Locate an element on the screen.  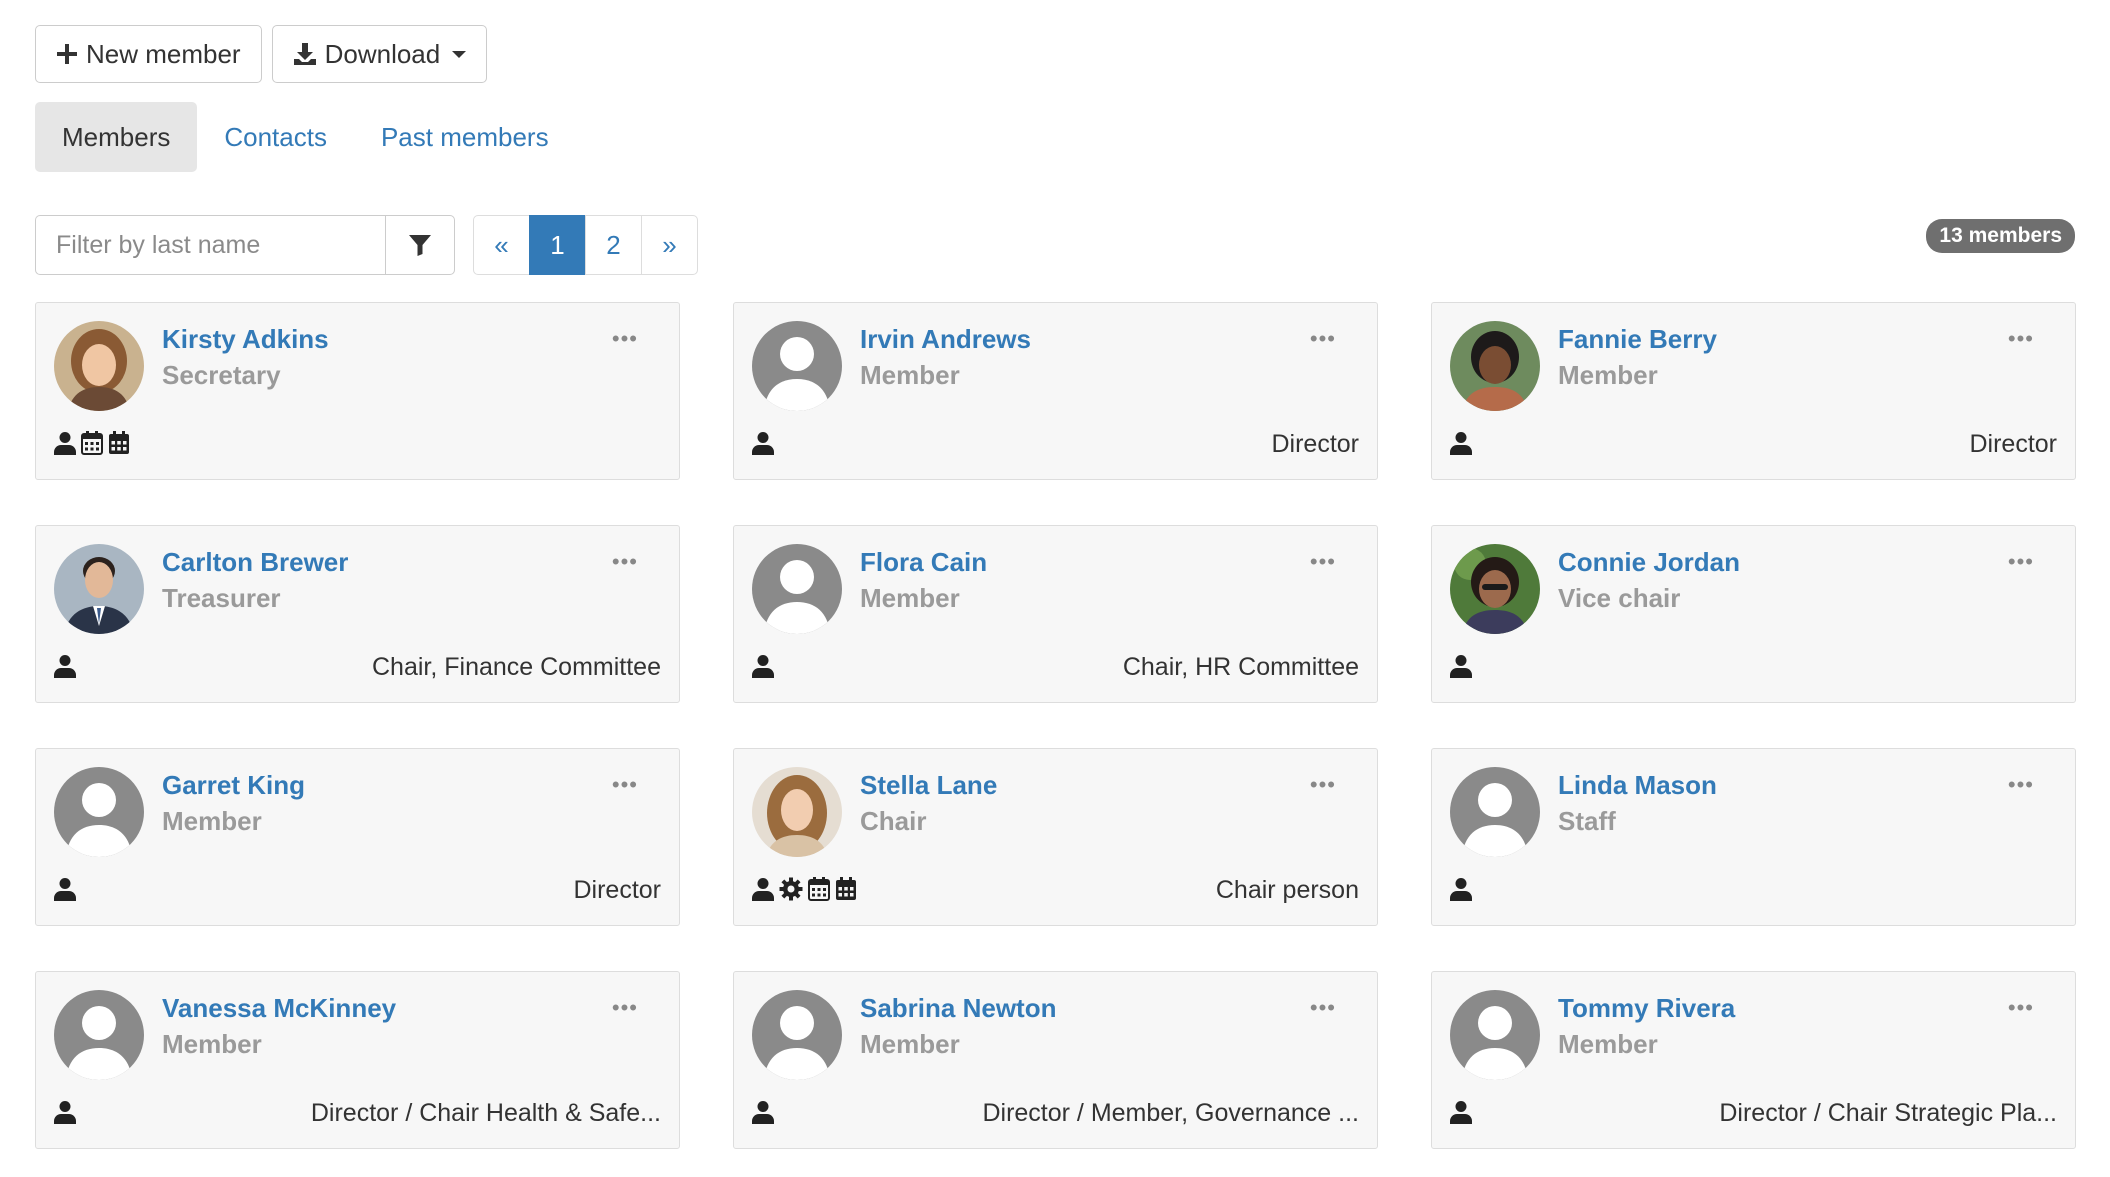
member-name-link: Fannie Berry is located at coordinates (1637, 339).